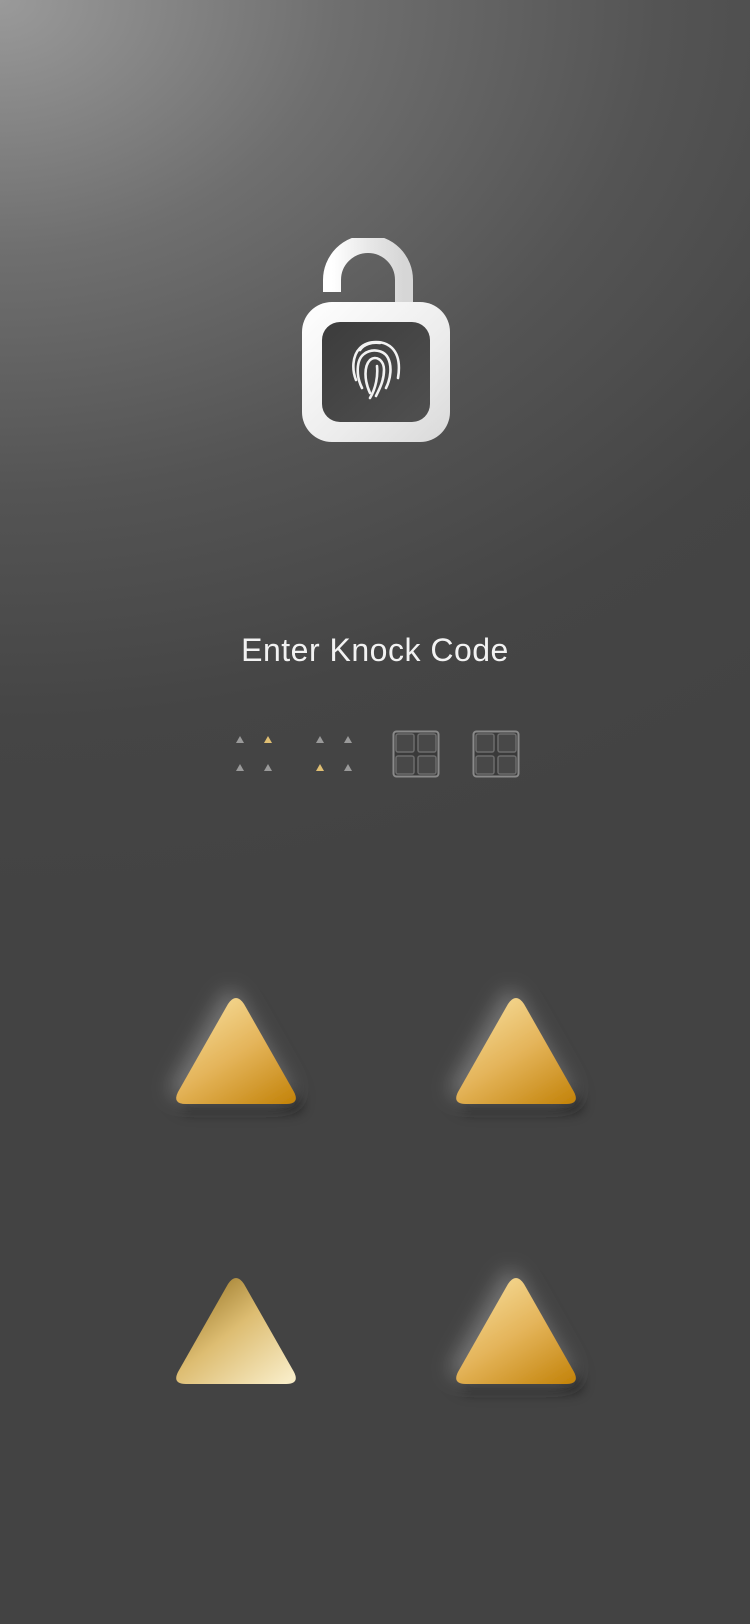 The height and width of the screenshot is (1624, 750). Describe the element at coordinates (516, 1332) in the screenshot. I see `knock-pad-bottom-right` at that location.